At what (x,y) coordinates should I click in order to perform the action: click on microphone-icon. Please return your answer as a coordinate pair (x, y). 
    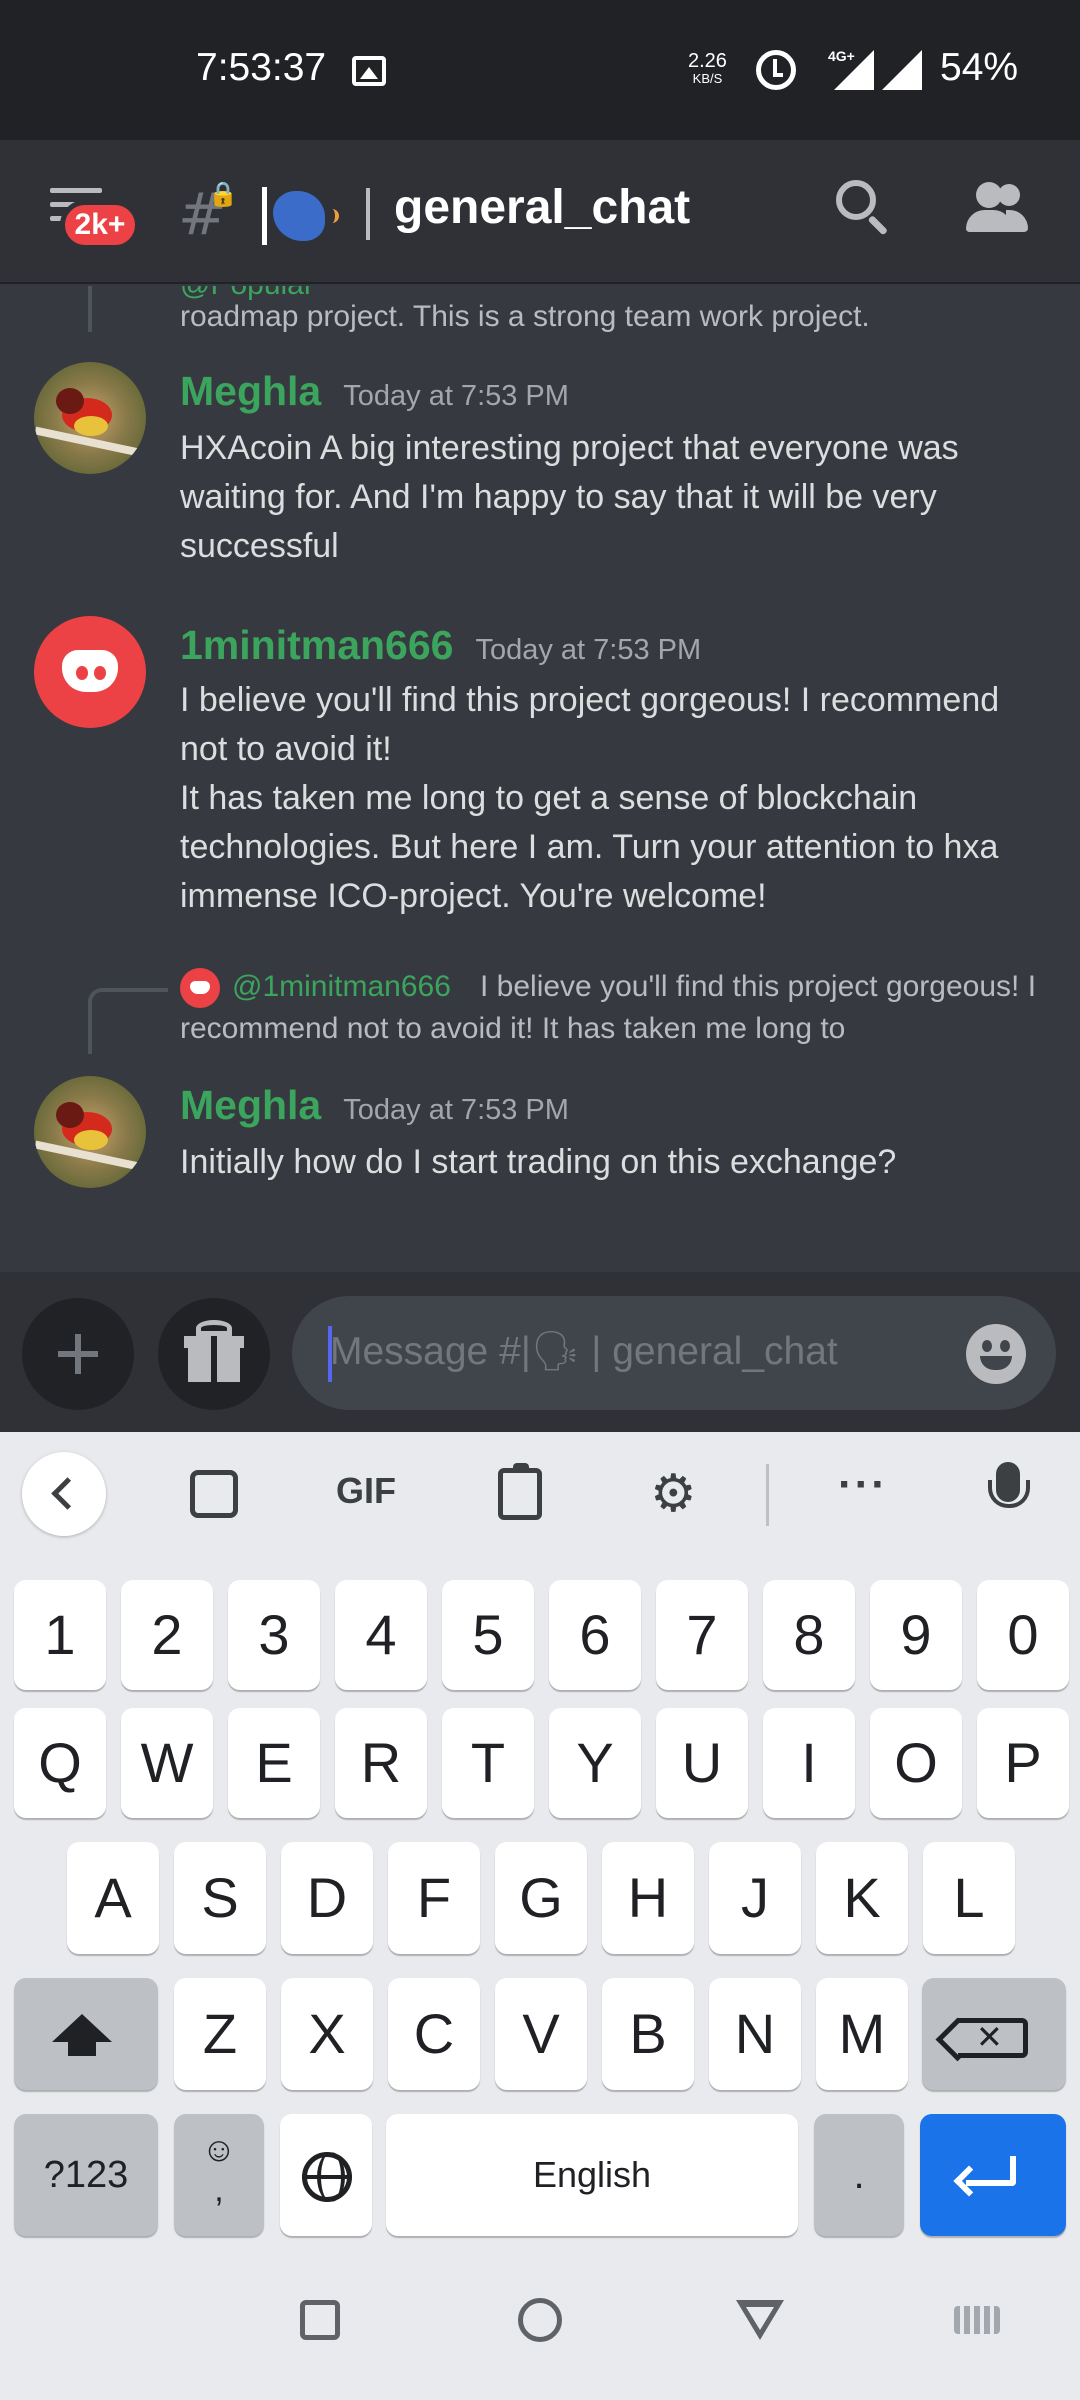
    Looking at the image, I should click on (1009, 1485).